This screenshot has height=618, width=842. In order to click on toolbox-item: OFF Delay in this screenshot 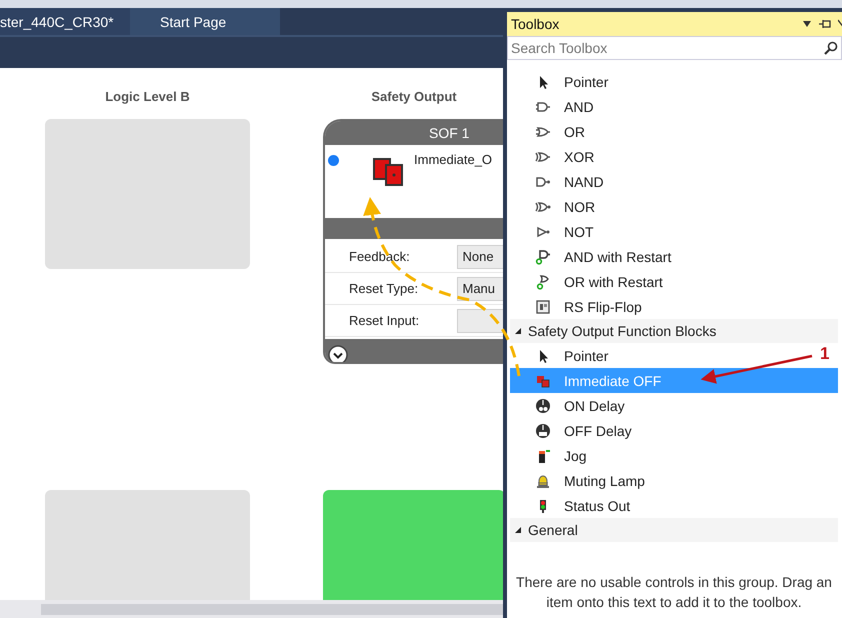, I will do `click(576, 430)`.